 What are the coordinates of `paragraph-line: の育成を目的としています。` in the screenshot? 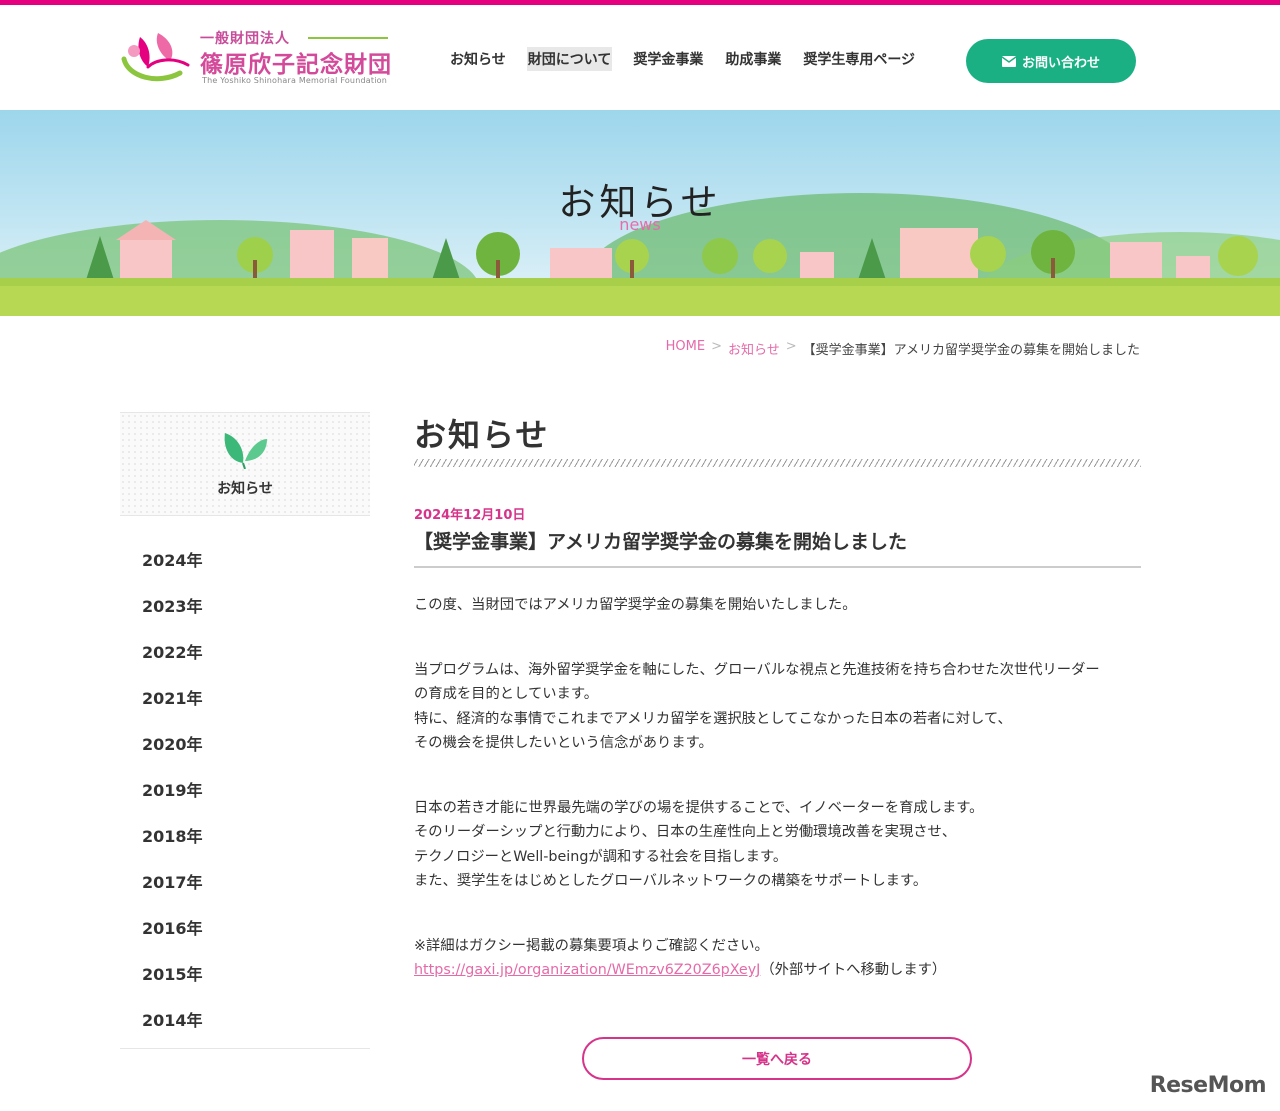 It's located at (506, 694).